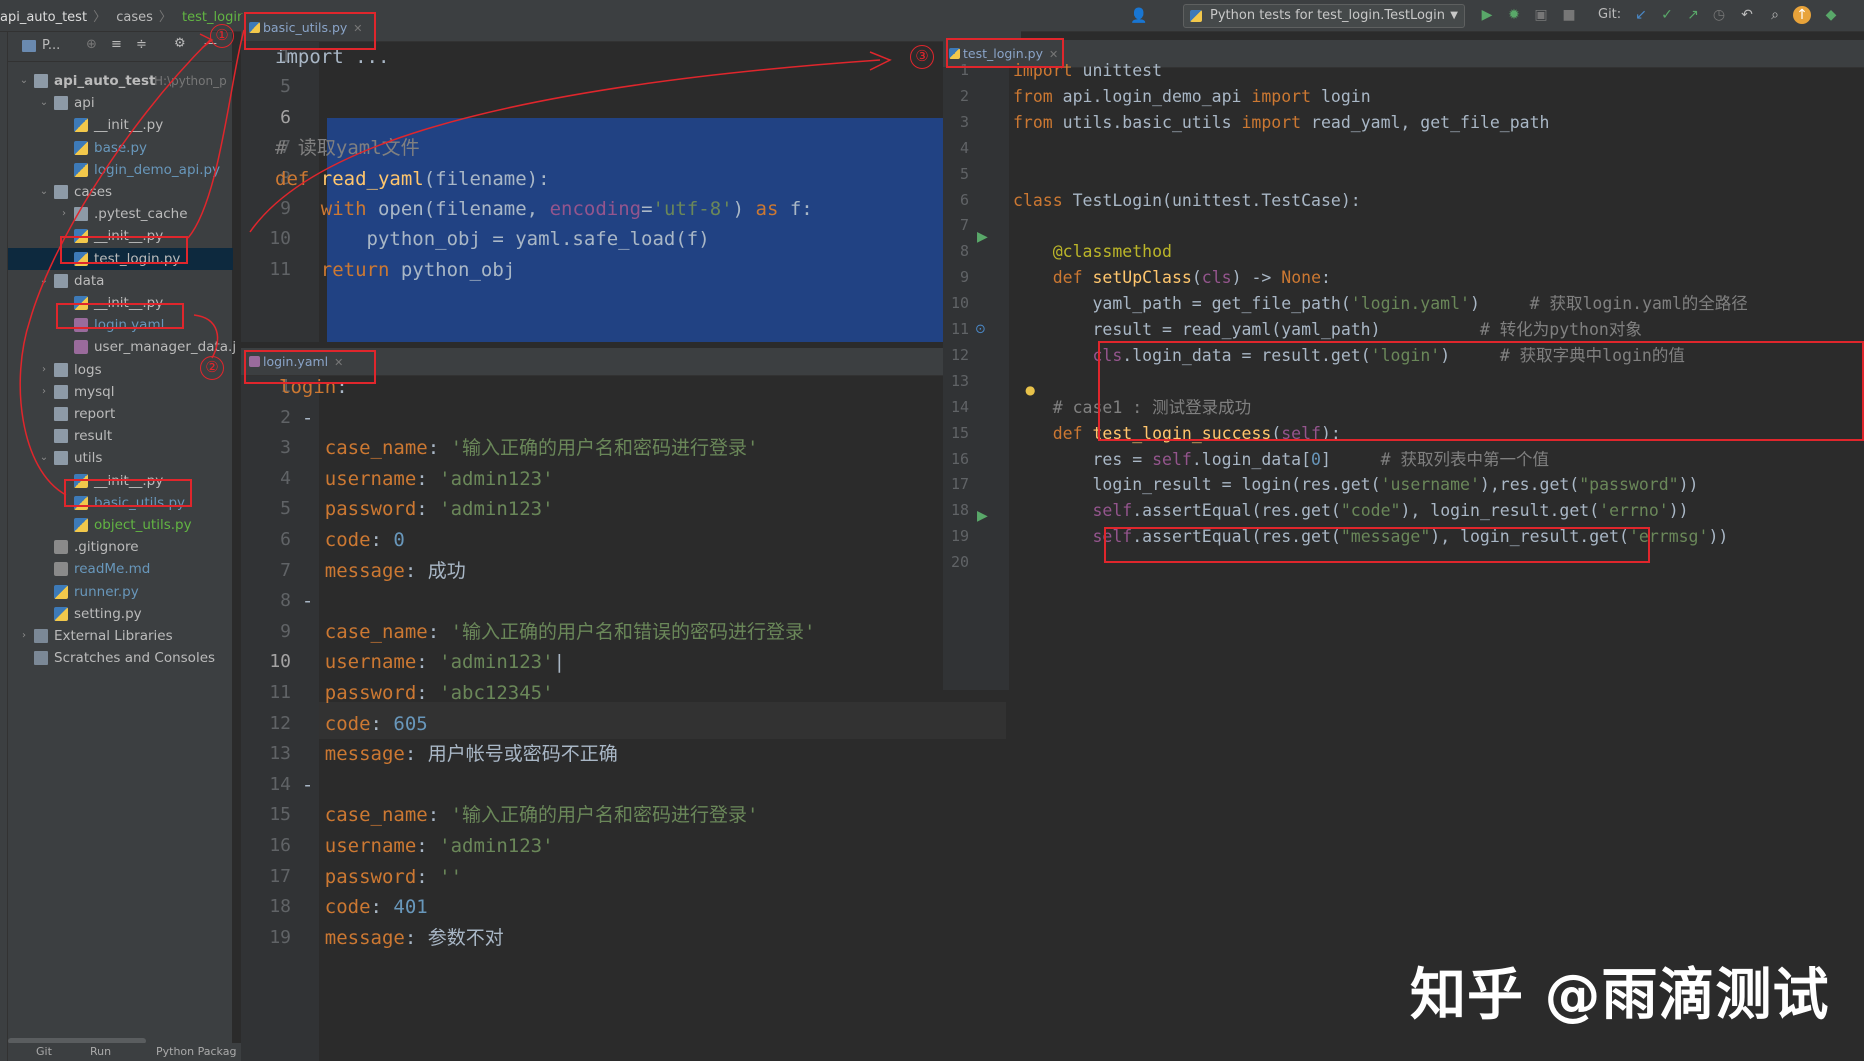 This screenshot has height=1061, width=1864. Describe the element at coordinates (1620, 995) in the screenshot. I see `watermark: 知乎 @雨滴测试` at that location.